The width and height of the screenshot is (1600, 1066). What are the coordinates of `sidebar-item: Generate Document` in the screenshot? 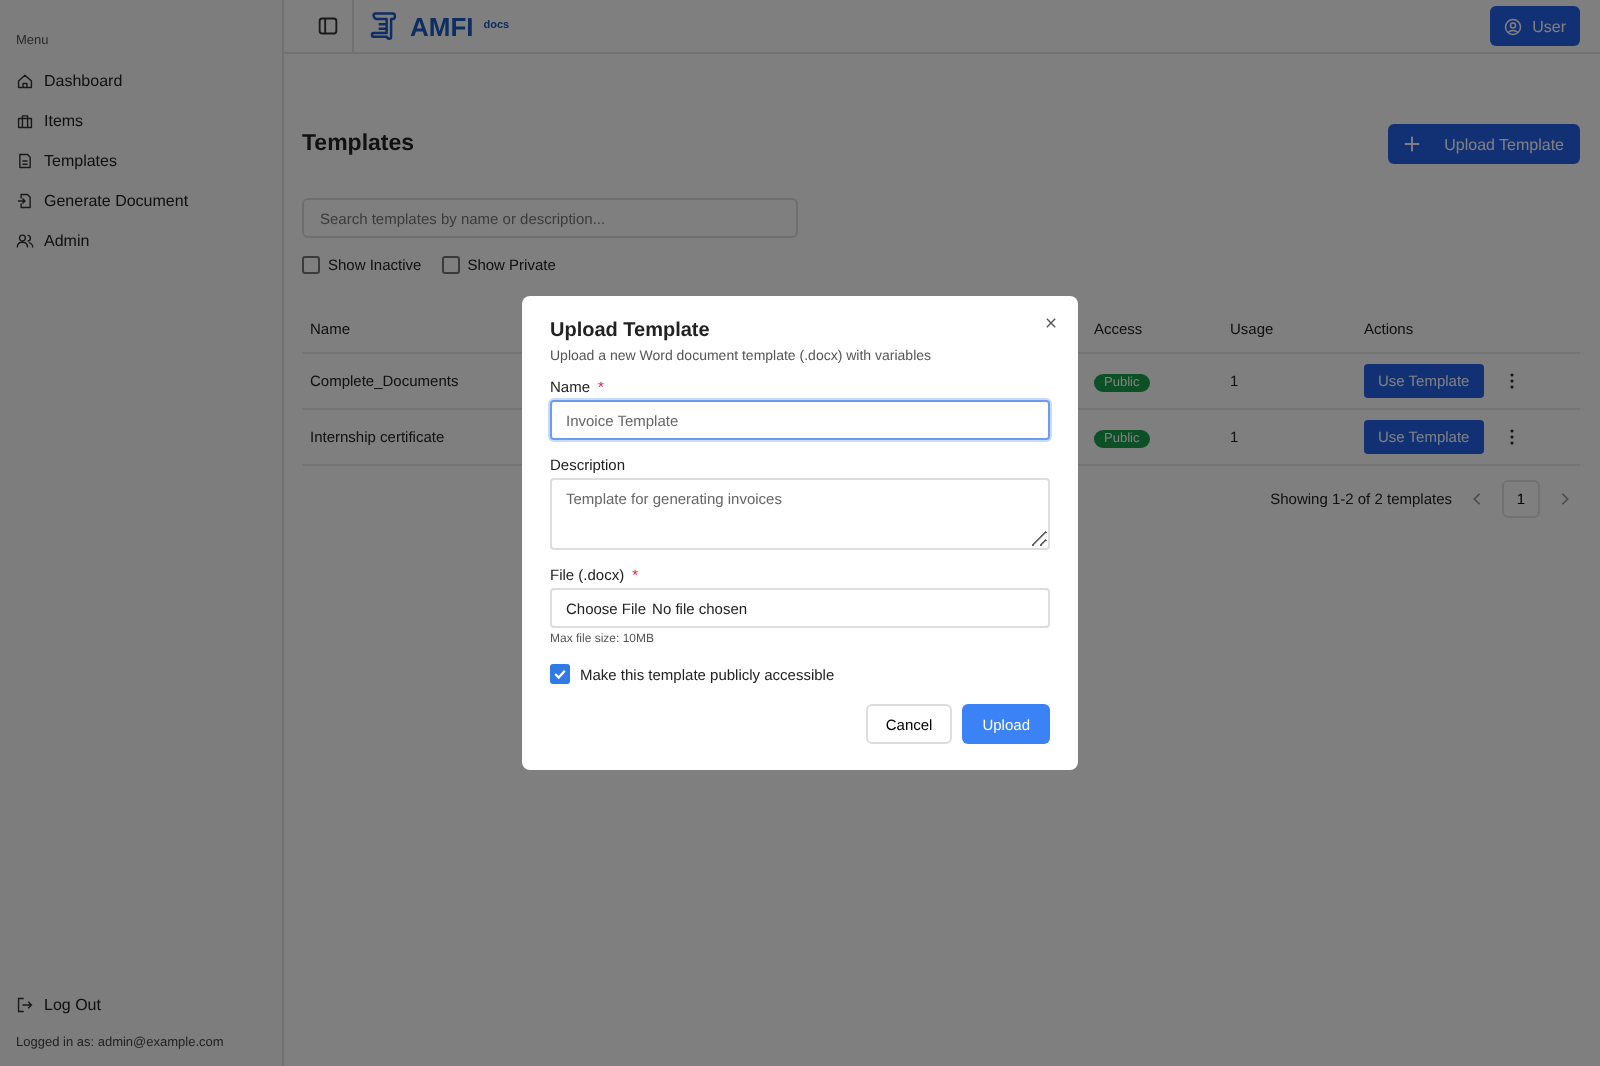 It's located at (149, 200).